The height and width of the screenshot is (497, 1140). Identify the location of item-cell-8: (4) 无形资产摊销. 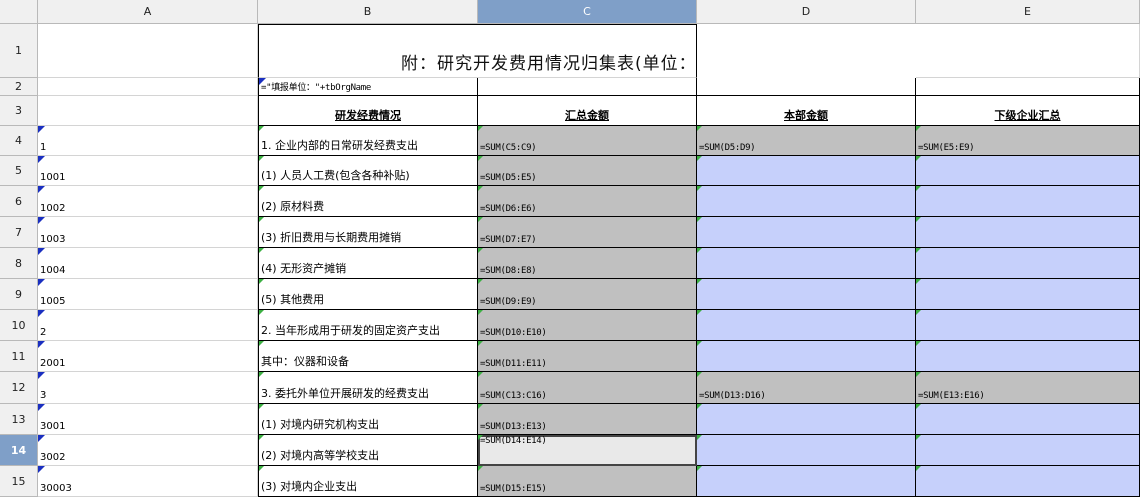
(368, 263).